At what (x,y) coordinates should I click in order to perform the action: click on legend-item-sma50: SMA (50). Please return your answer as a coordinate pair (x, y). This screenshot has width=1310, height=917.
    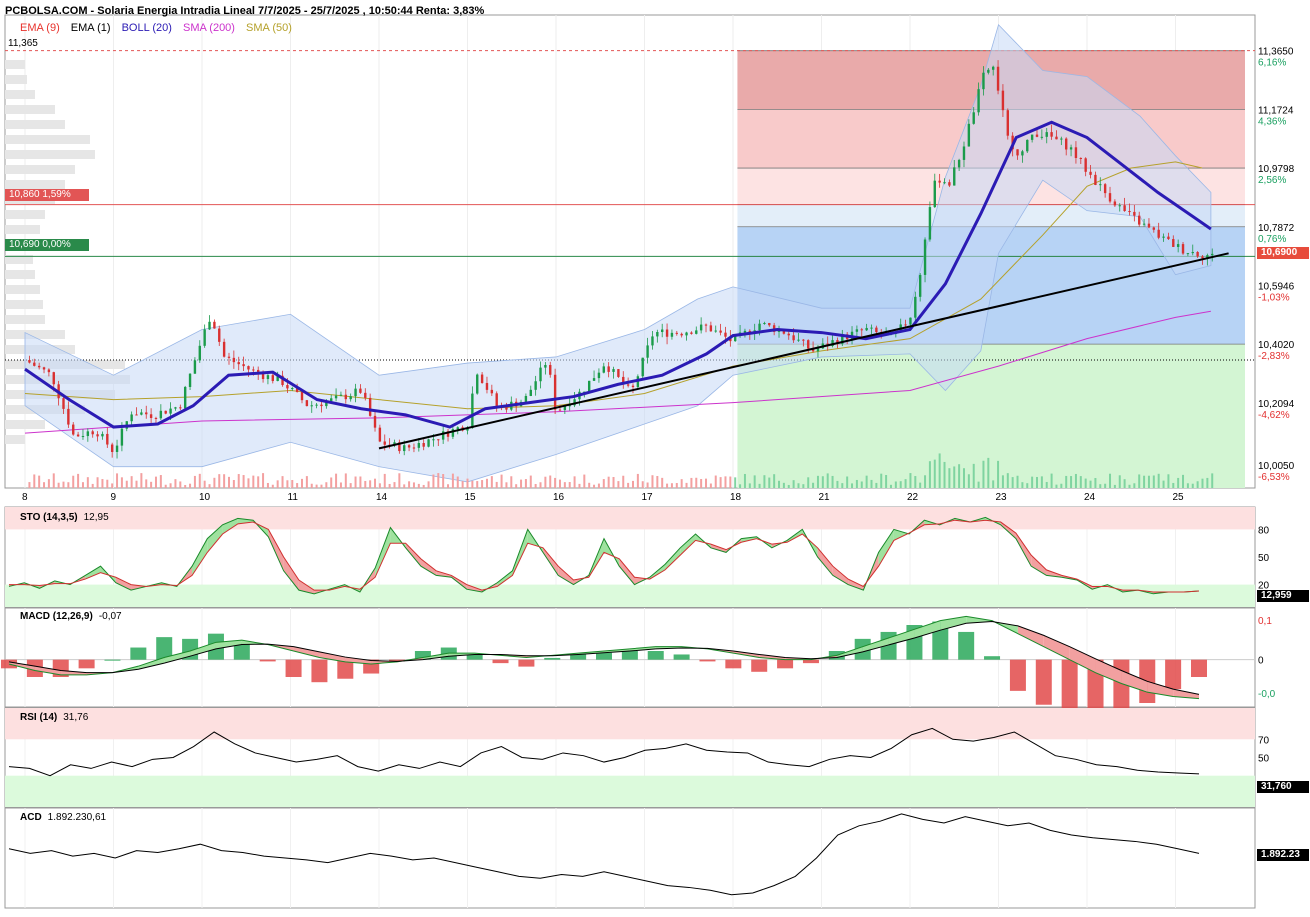
    Looking at the image, I should click on (269, 28).